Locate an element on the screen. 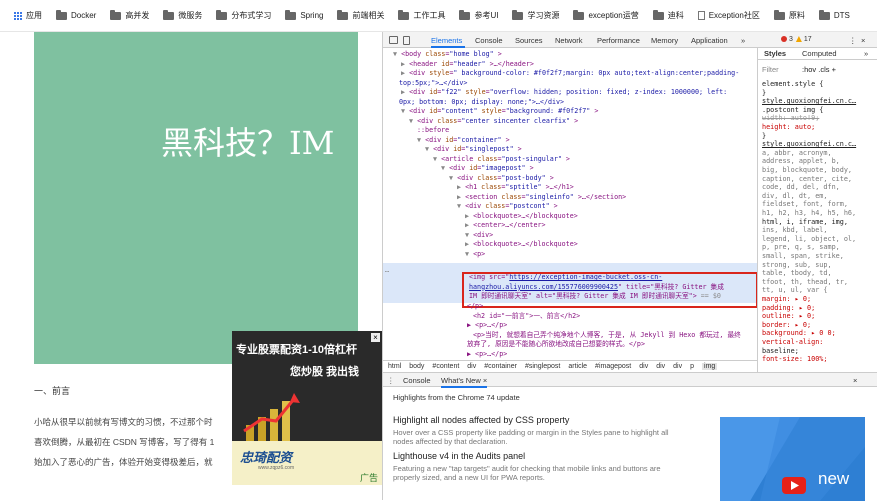 This screenshot has height=501, width=877. bookmark-item: 高并发 is located at coordinates (129, 15).